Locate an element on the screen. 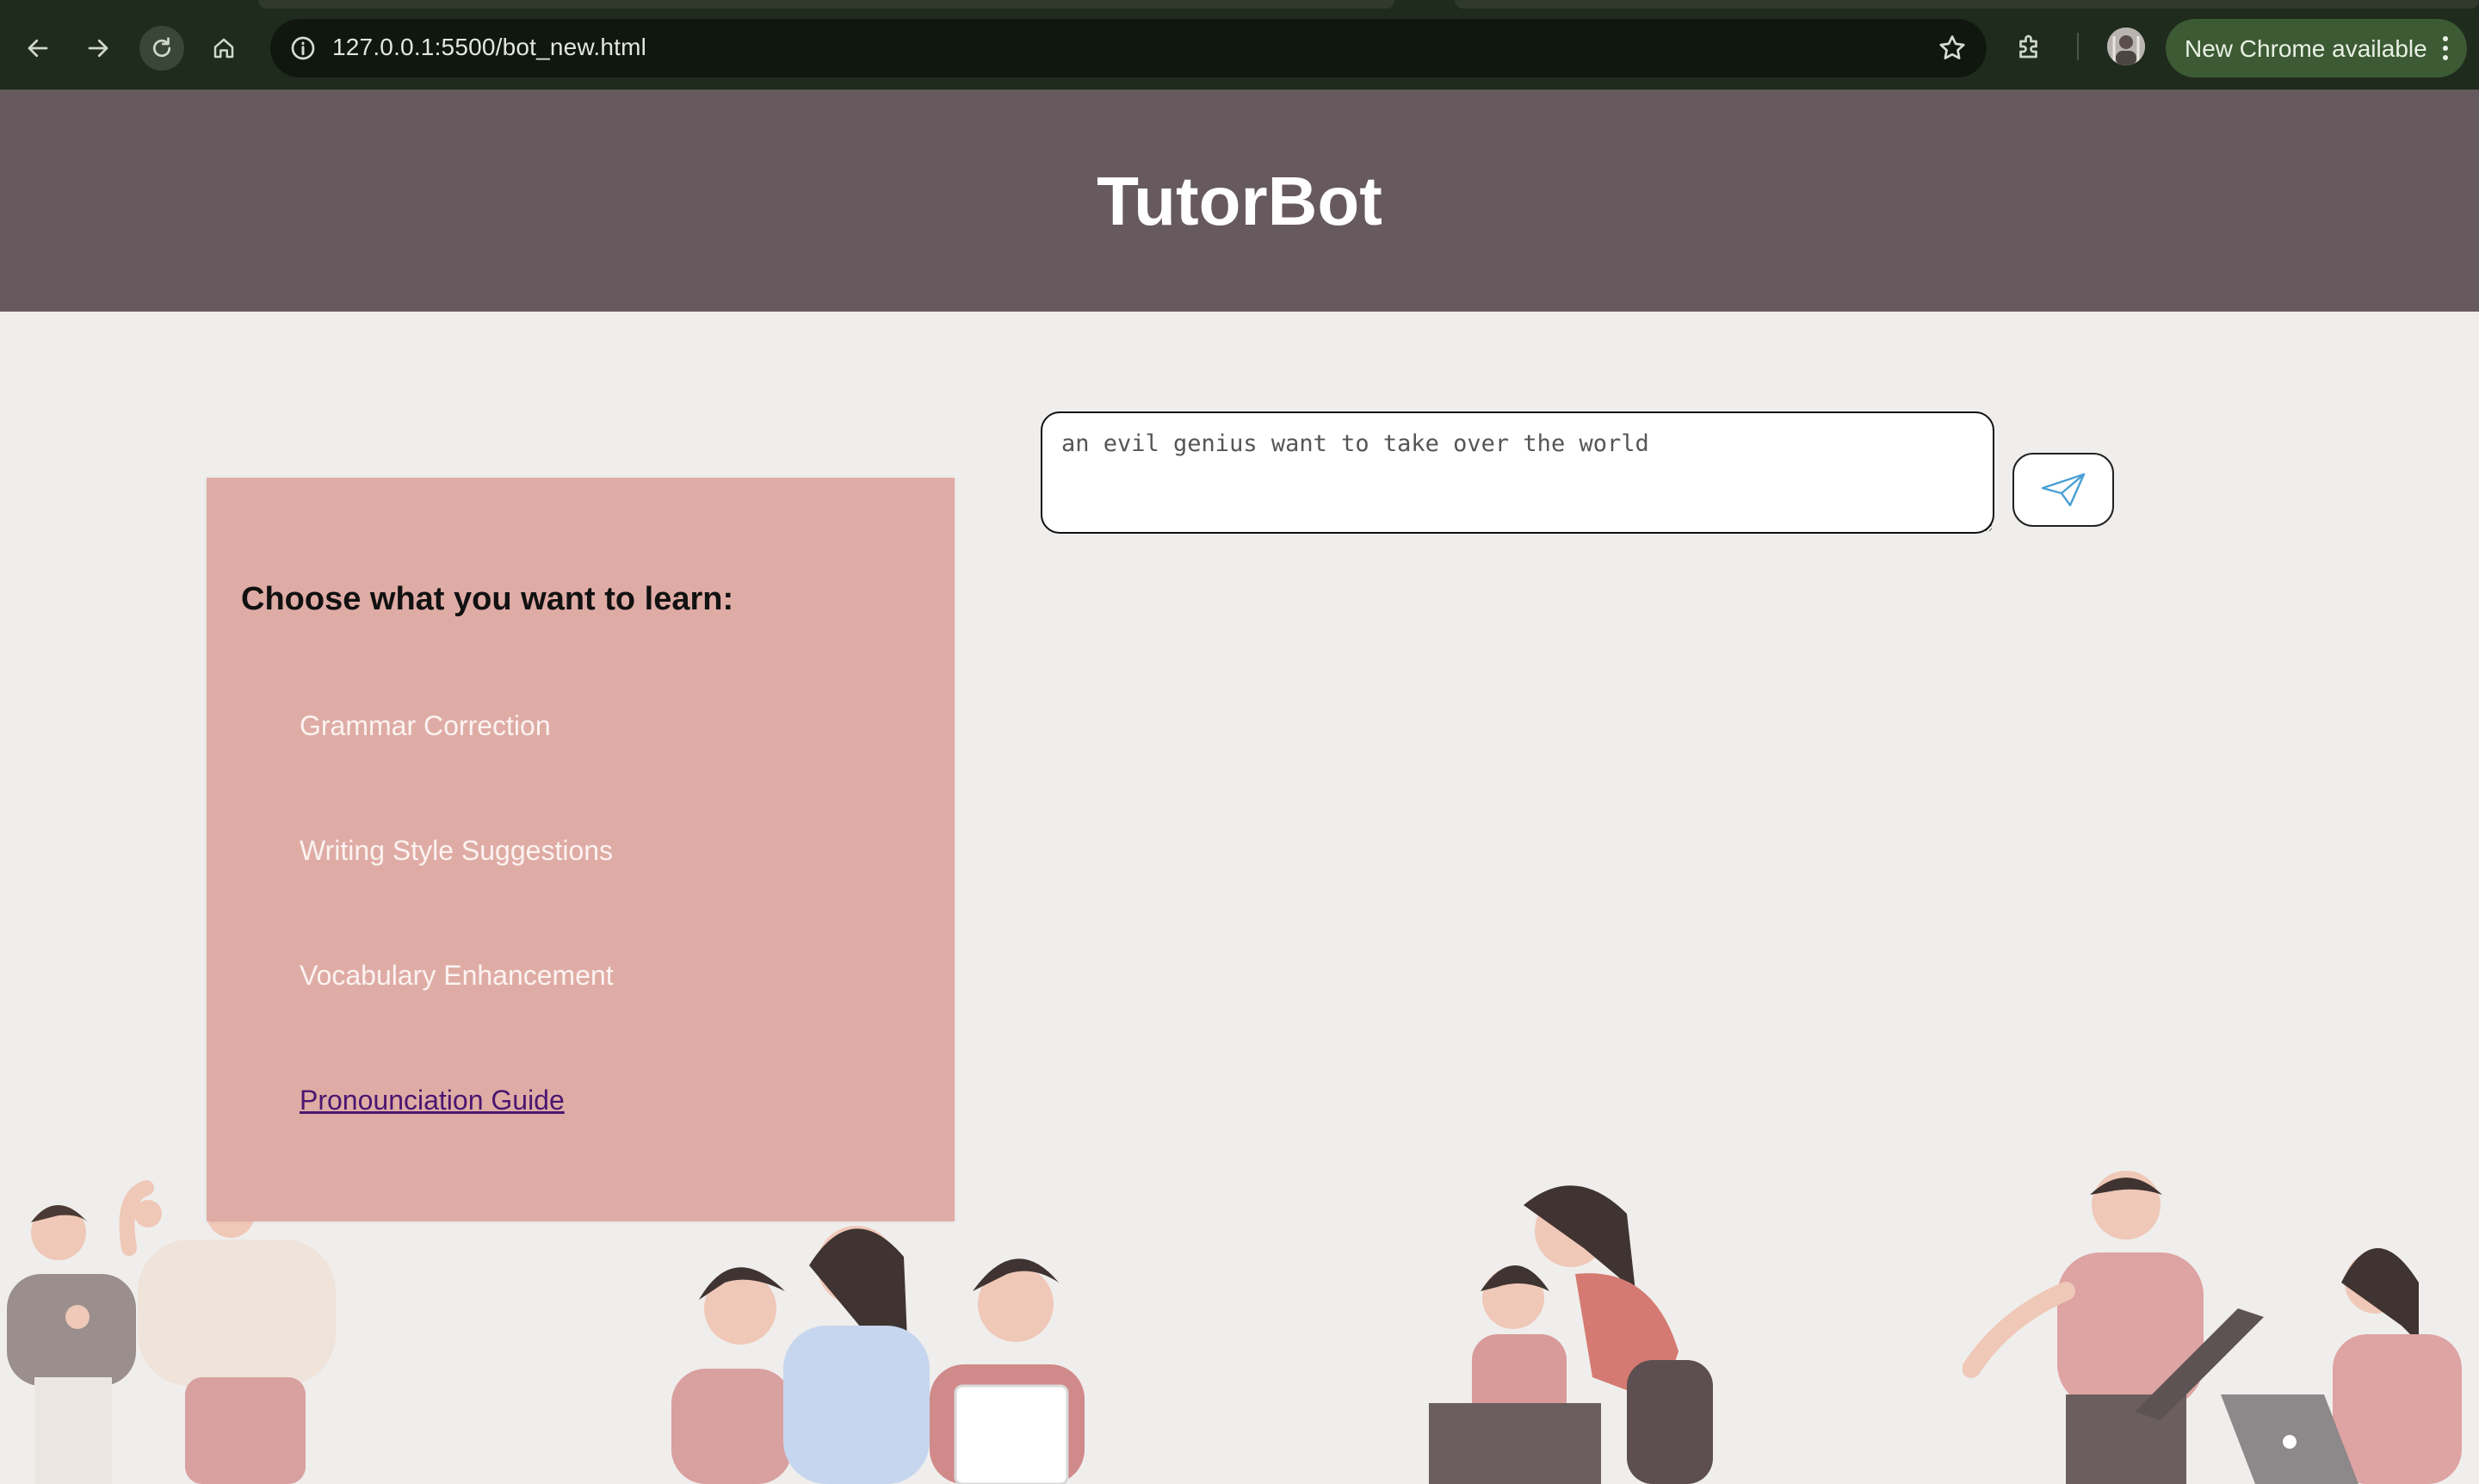 The height and width of the screenshot is (1484, 2479). teacher-student-illustration is located at coordinates (1571, 1334).